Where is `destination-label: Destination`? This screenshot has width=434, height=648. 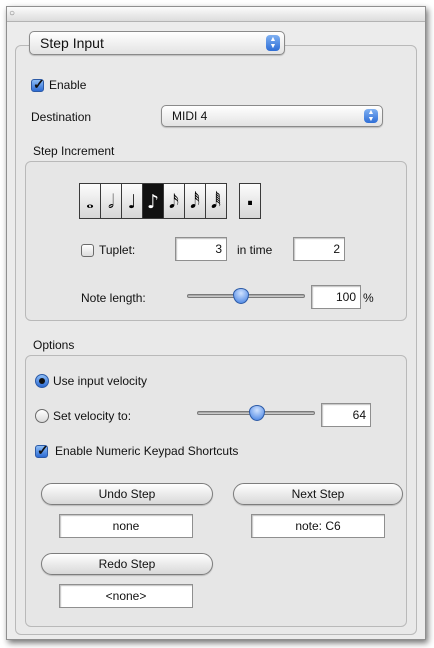 destination-label: Destination is located at coordinates (61, 117).